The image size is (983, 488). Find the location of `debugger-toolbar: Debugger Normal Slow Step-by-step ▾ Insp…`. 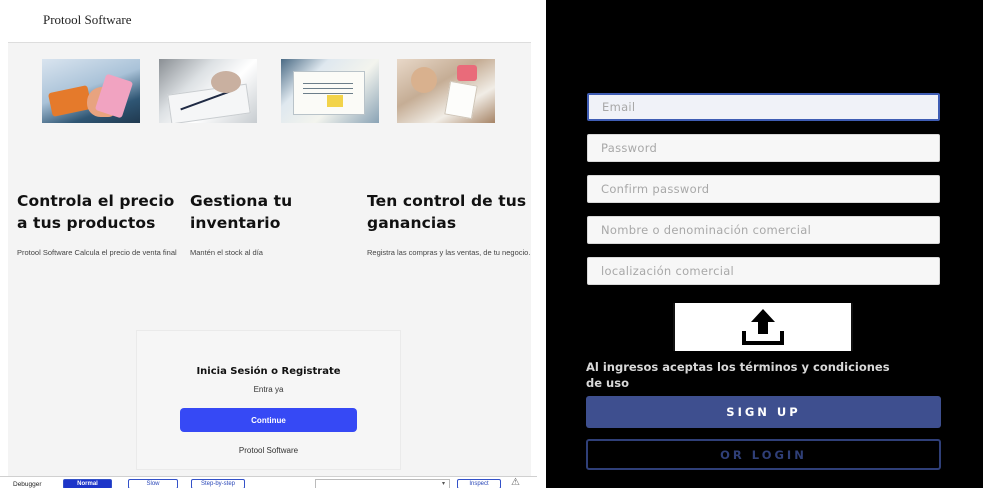

debugger-toolbar: Debugger Normal Slow Step-by-step ▾ Insp… is located at coordinates (268, 482).